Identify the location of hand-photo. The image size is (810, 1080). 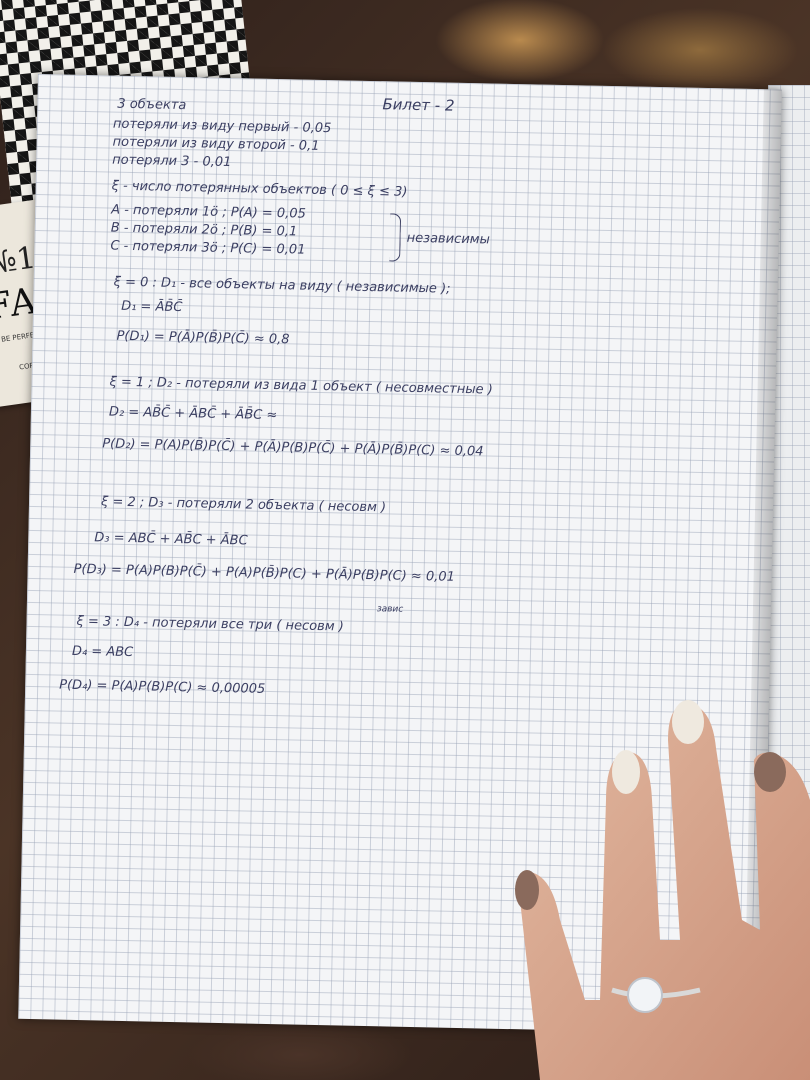
(662, 890).